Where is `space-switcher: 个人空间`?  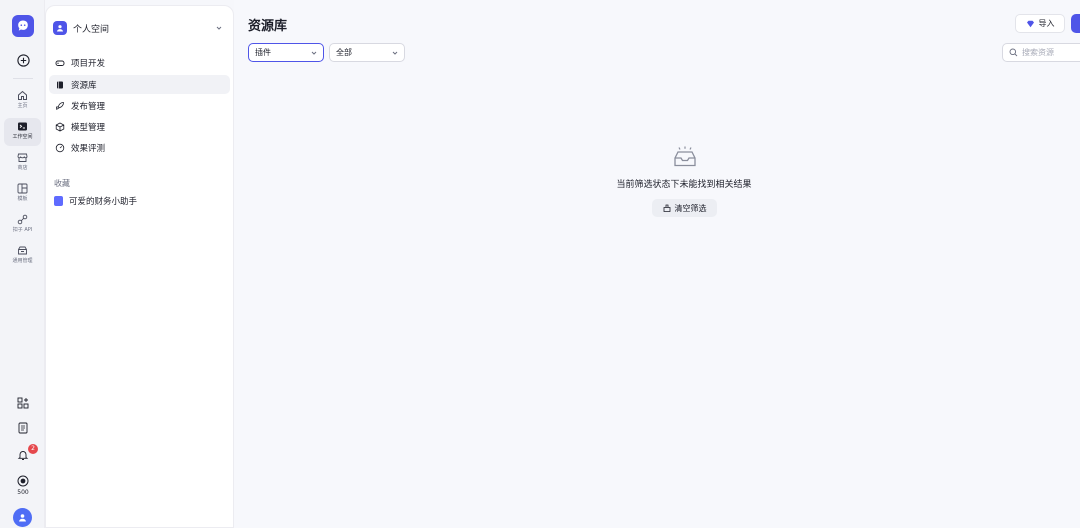 space-switcher: 个人空间 is located at coordinates (140, 28).